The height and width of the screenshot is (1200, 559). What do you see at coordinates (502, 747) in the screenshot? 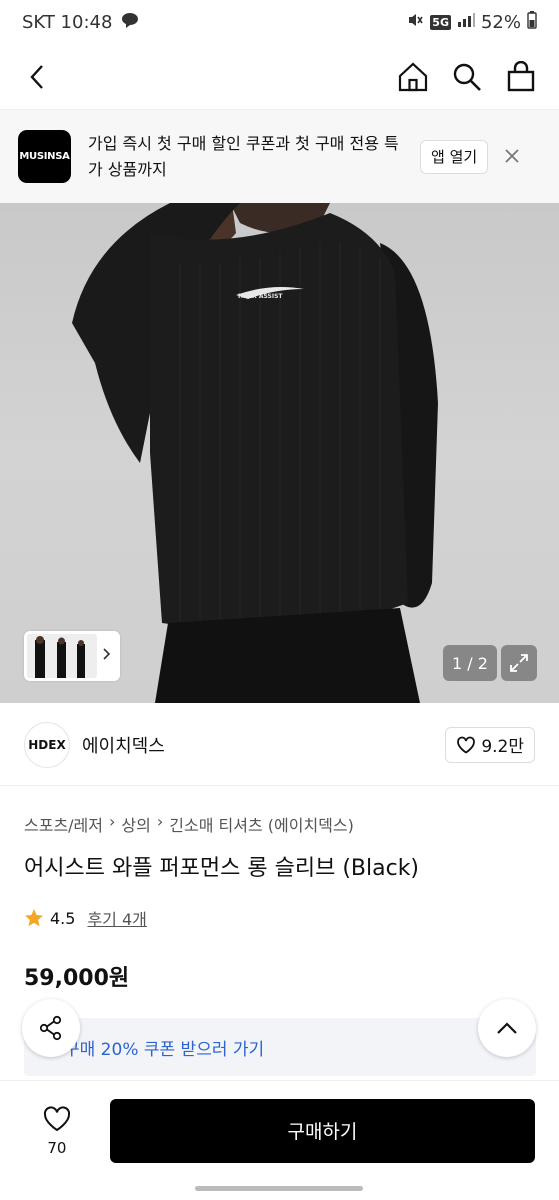
I see `brand-like-count: 9.2만` at bounding box center [502, 747].